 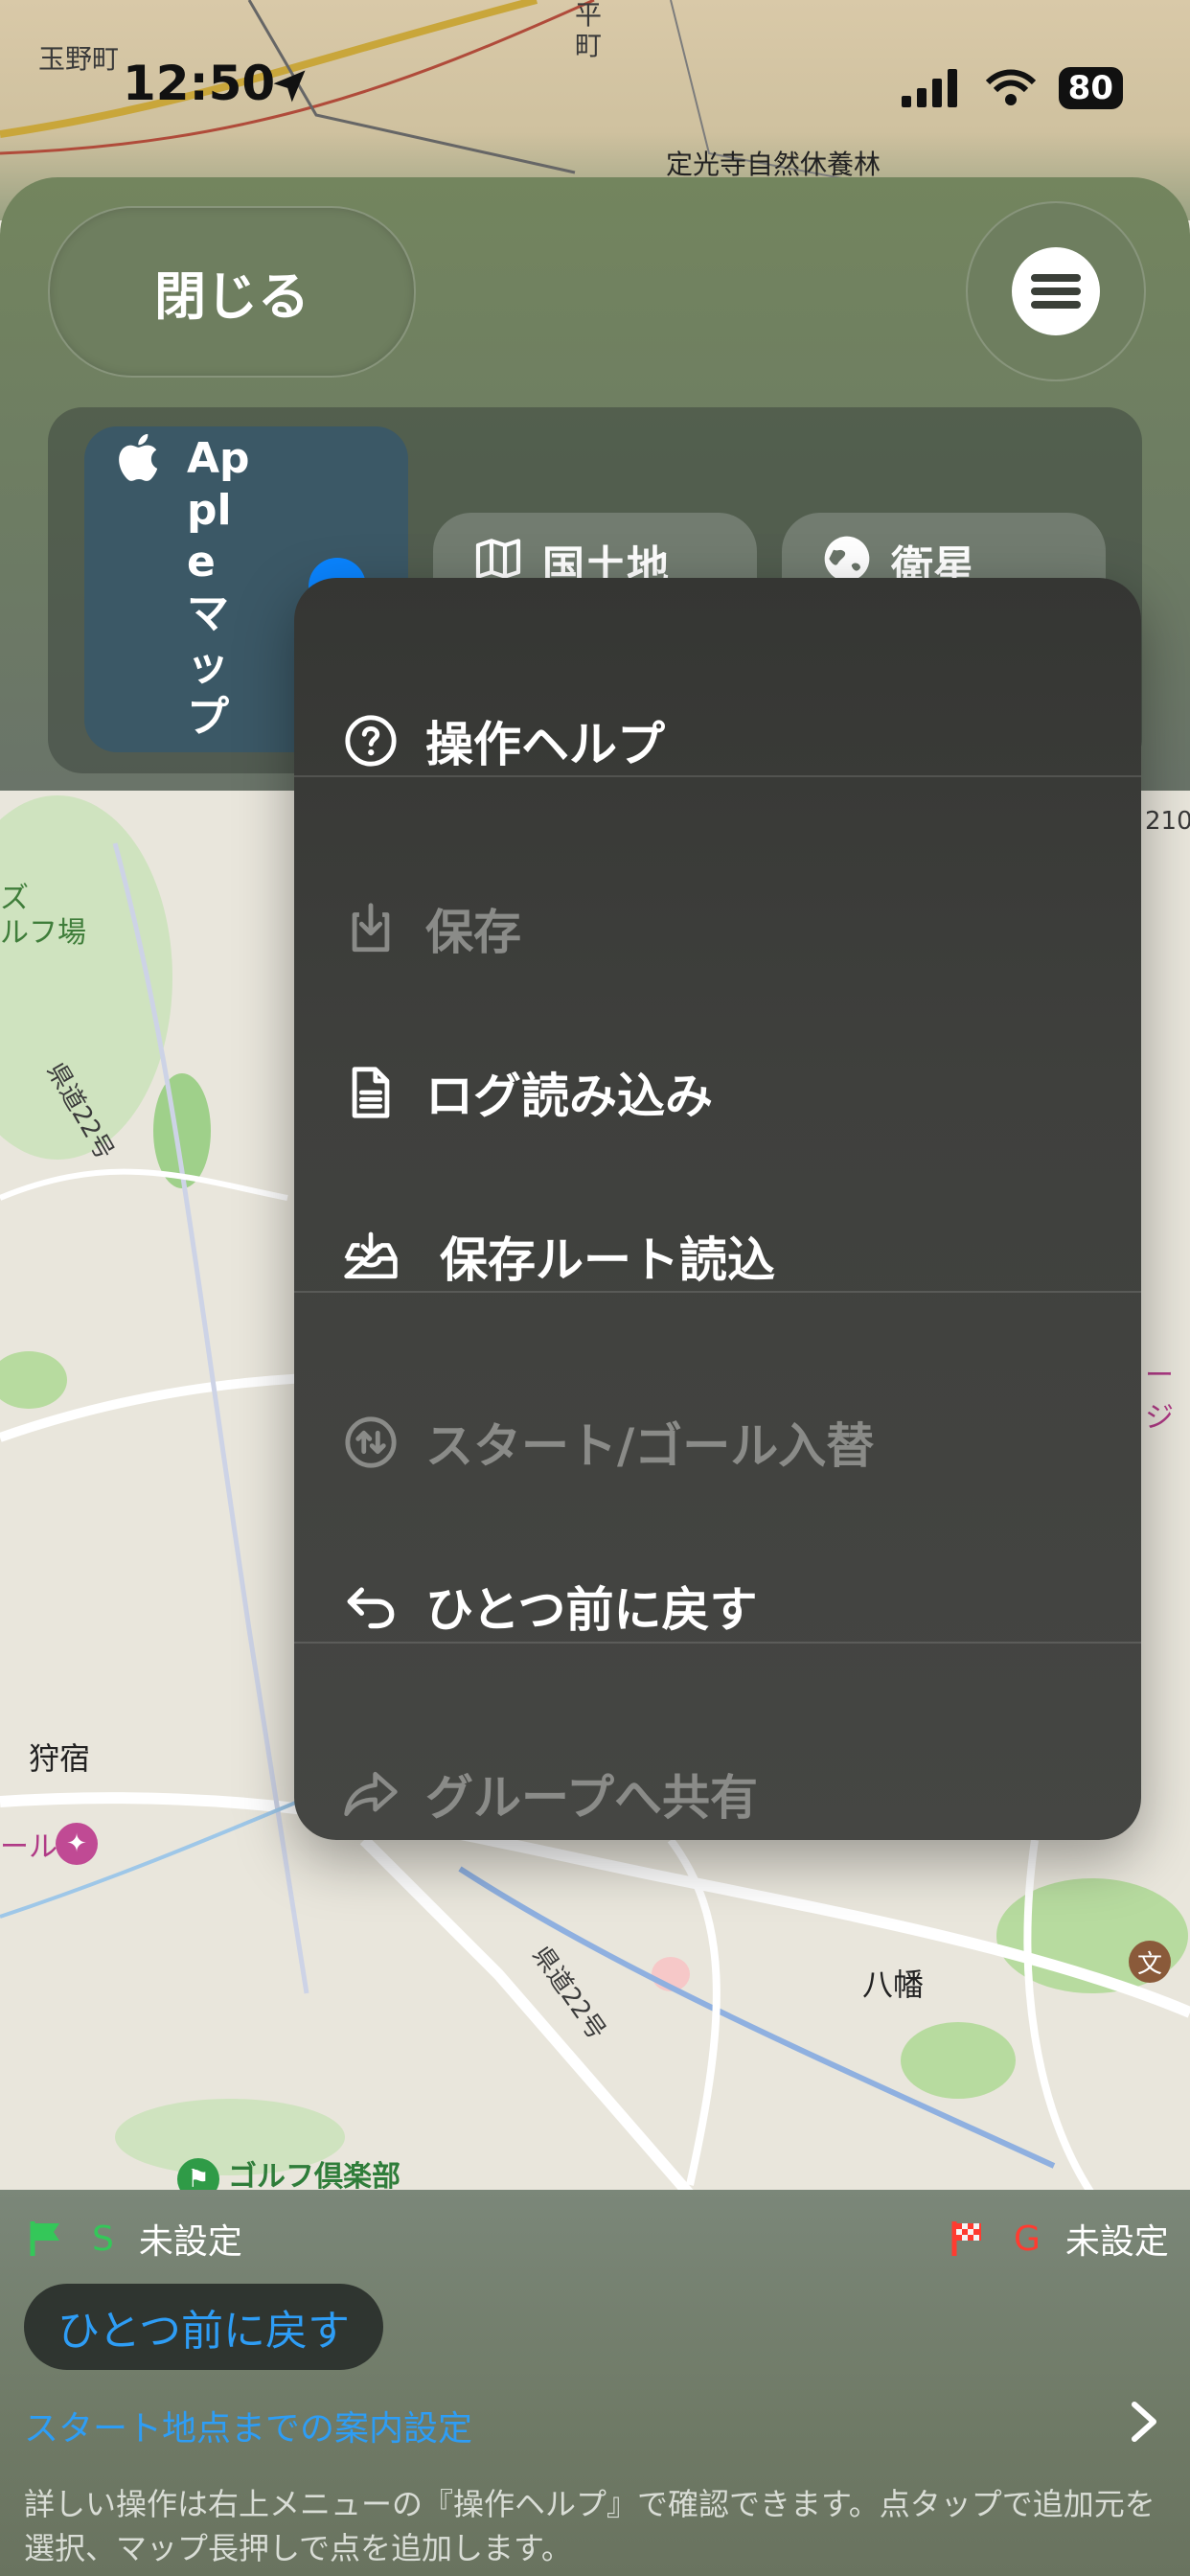 I want to click on goal-flag-icon, so click(x=966, y=2238).